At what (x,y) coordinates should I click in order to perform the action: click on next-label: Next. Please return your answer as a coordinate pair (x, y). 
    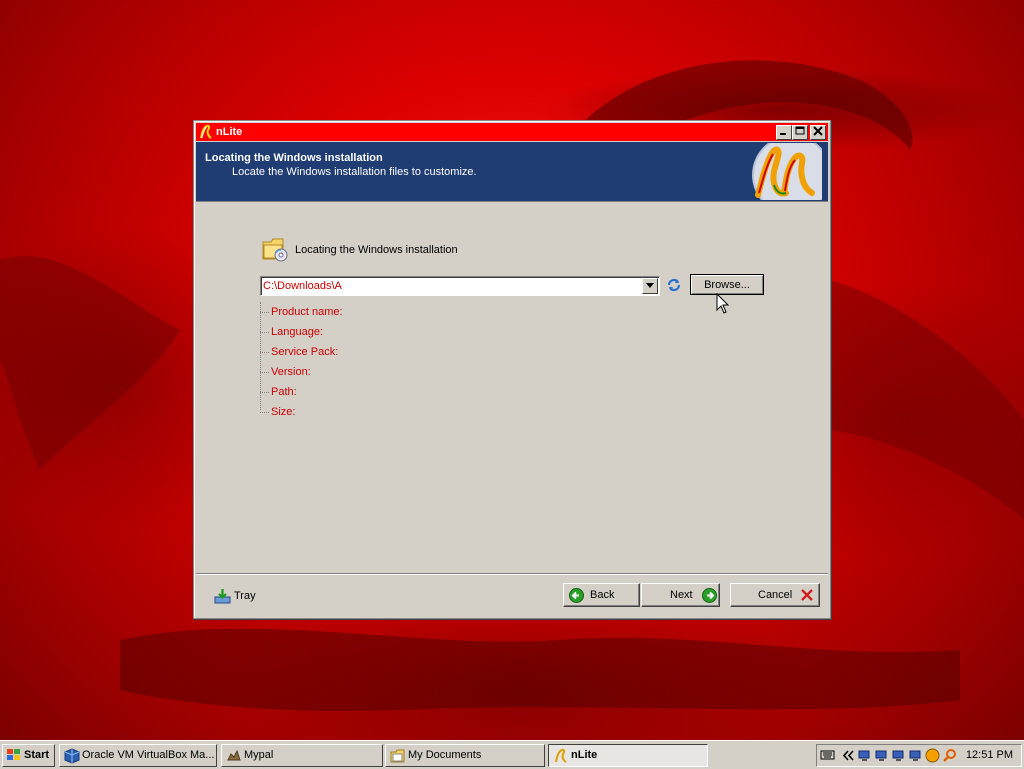
    Looking at the image, I should click on (681, 595).